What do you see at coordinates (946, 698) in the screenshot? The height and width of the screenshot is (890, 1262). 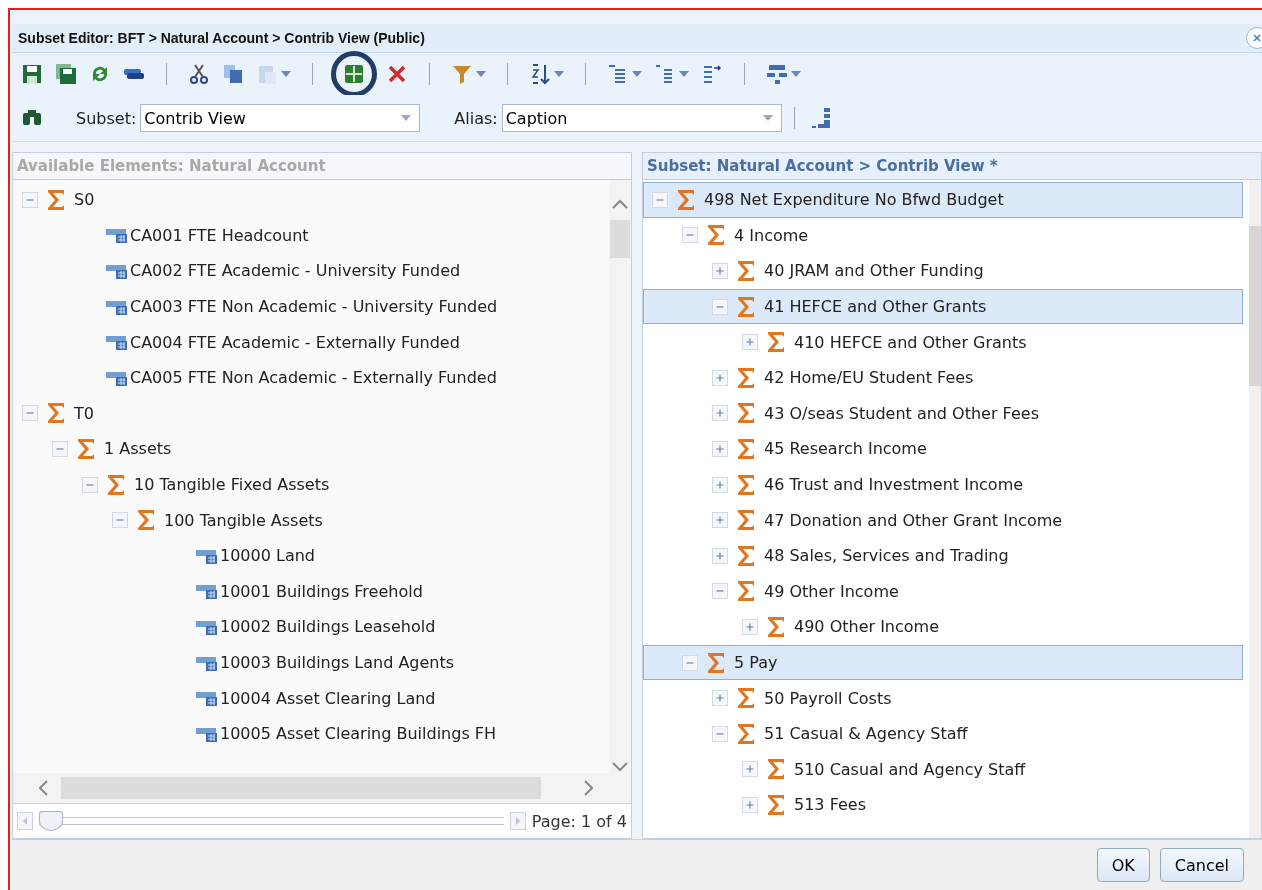 I see `tree-item: 50 Payroll Costs` at bounding box center [946, 698].